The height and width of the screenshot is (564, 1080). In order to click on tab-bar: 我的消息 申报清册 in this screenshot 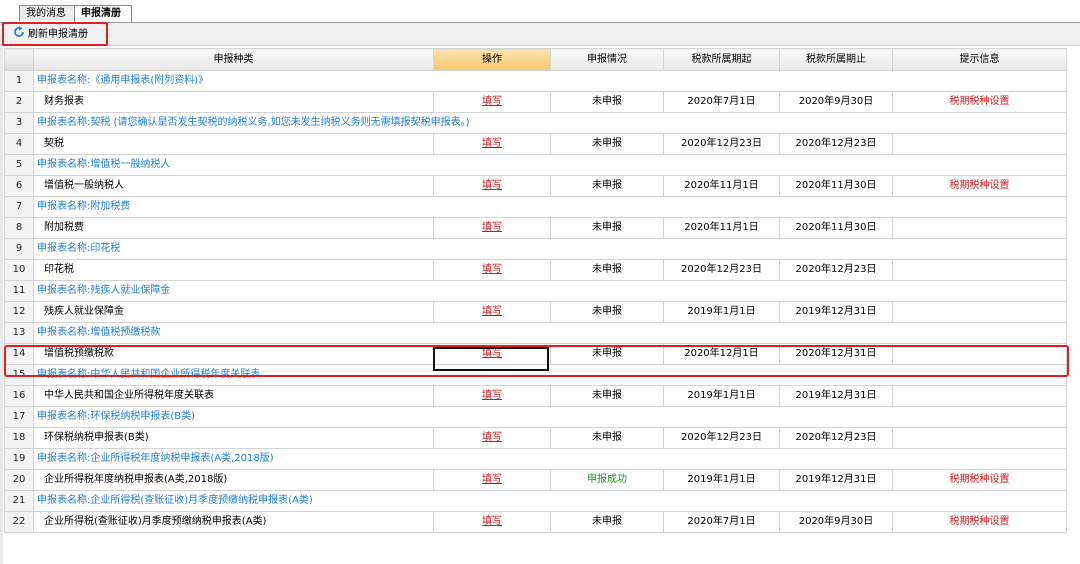, I will do `click(540, 11)`.